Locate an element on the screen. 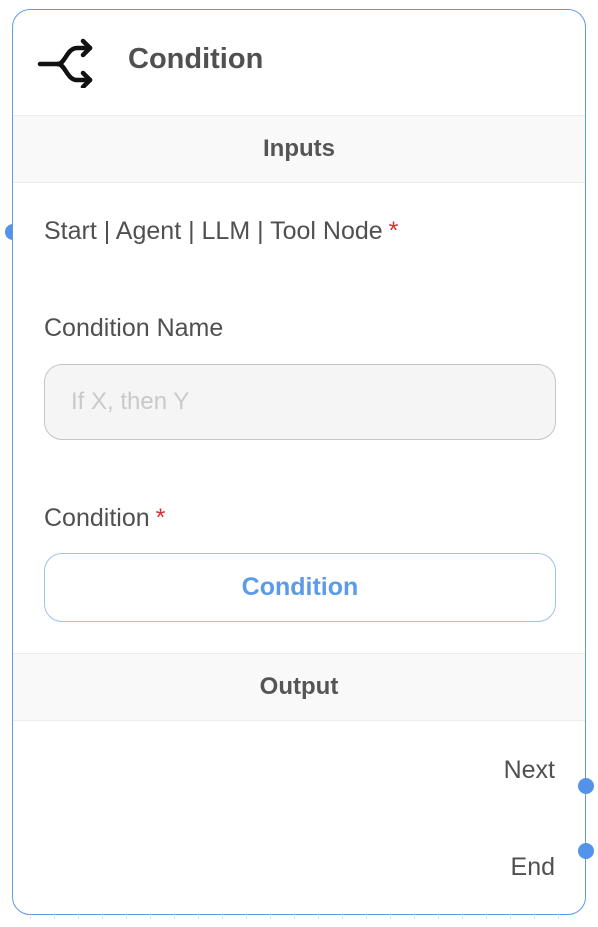  node-header: Condition is located at coordinates (299, 62).